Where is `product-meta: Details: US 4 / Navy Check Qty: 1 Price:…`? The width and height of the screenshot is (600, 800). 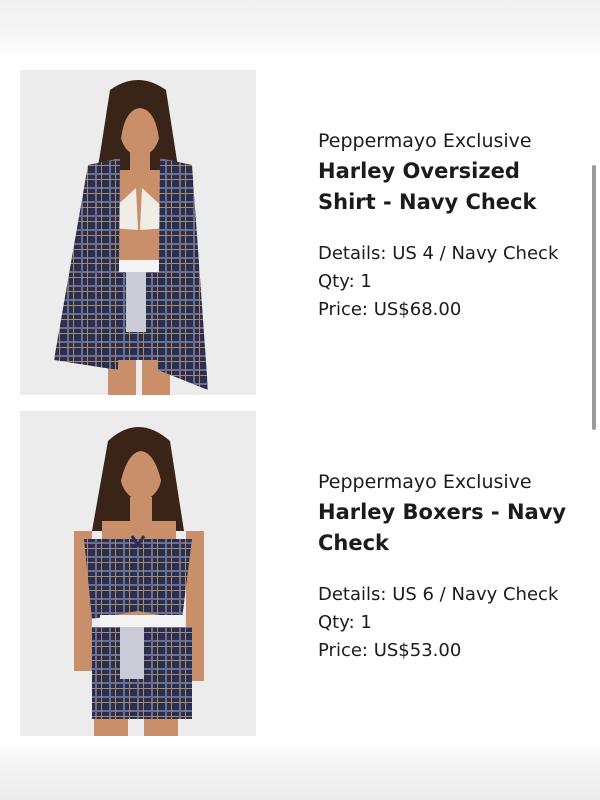
product-meta: Details: US 4 / Navy Check Qty: 1 Price:… is located at coordinates (448, 282).